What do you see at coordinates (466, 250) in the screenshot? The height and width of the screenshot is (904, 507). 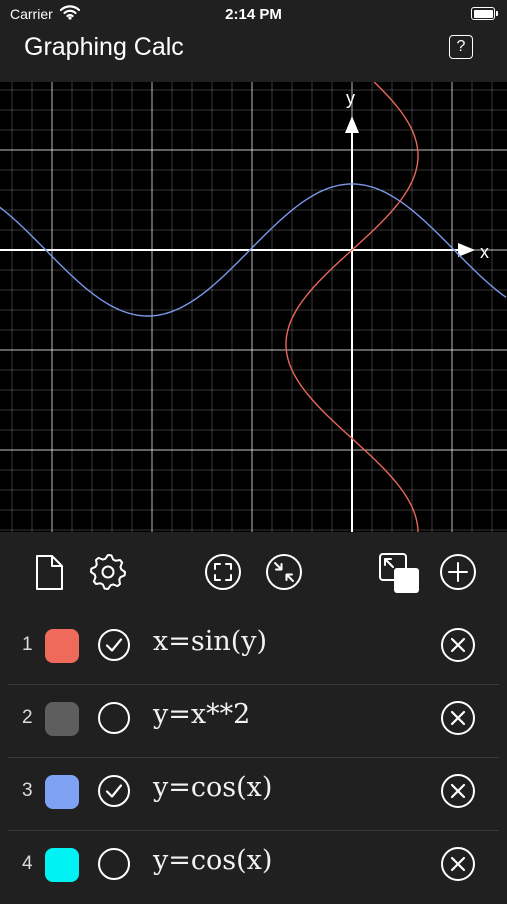 I see `x-axis-arrow` at bounding box center [466, 250].